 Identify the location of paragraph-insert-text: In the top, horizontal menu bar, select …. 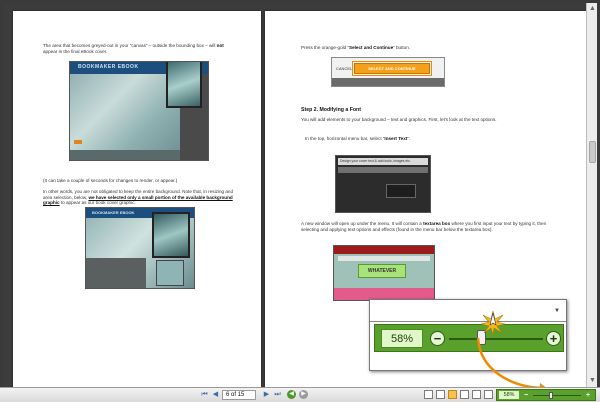
(430, 139).